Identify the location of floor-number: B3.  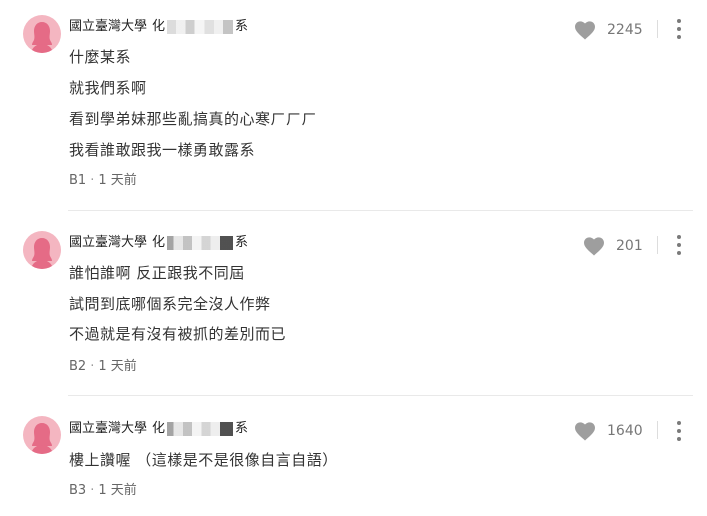
(78, 490).